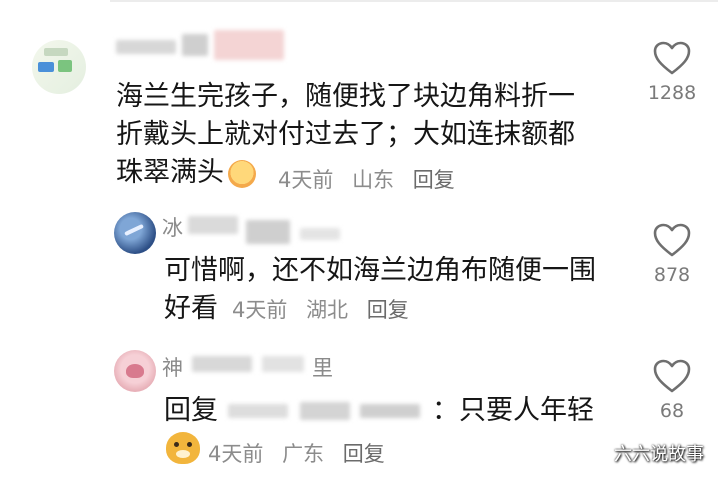 The width and height of the screenshot is (718, 482). I want to click on username: 冰, so click(172, 227).